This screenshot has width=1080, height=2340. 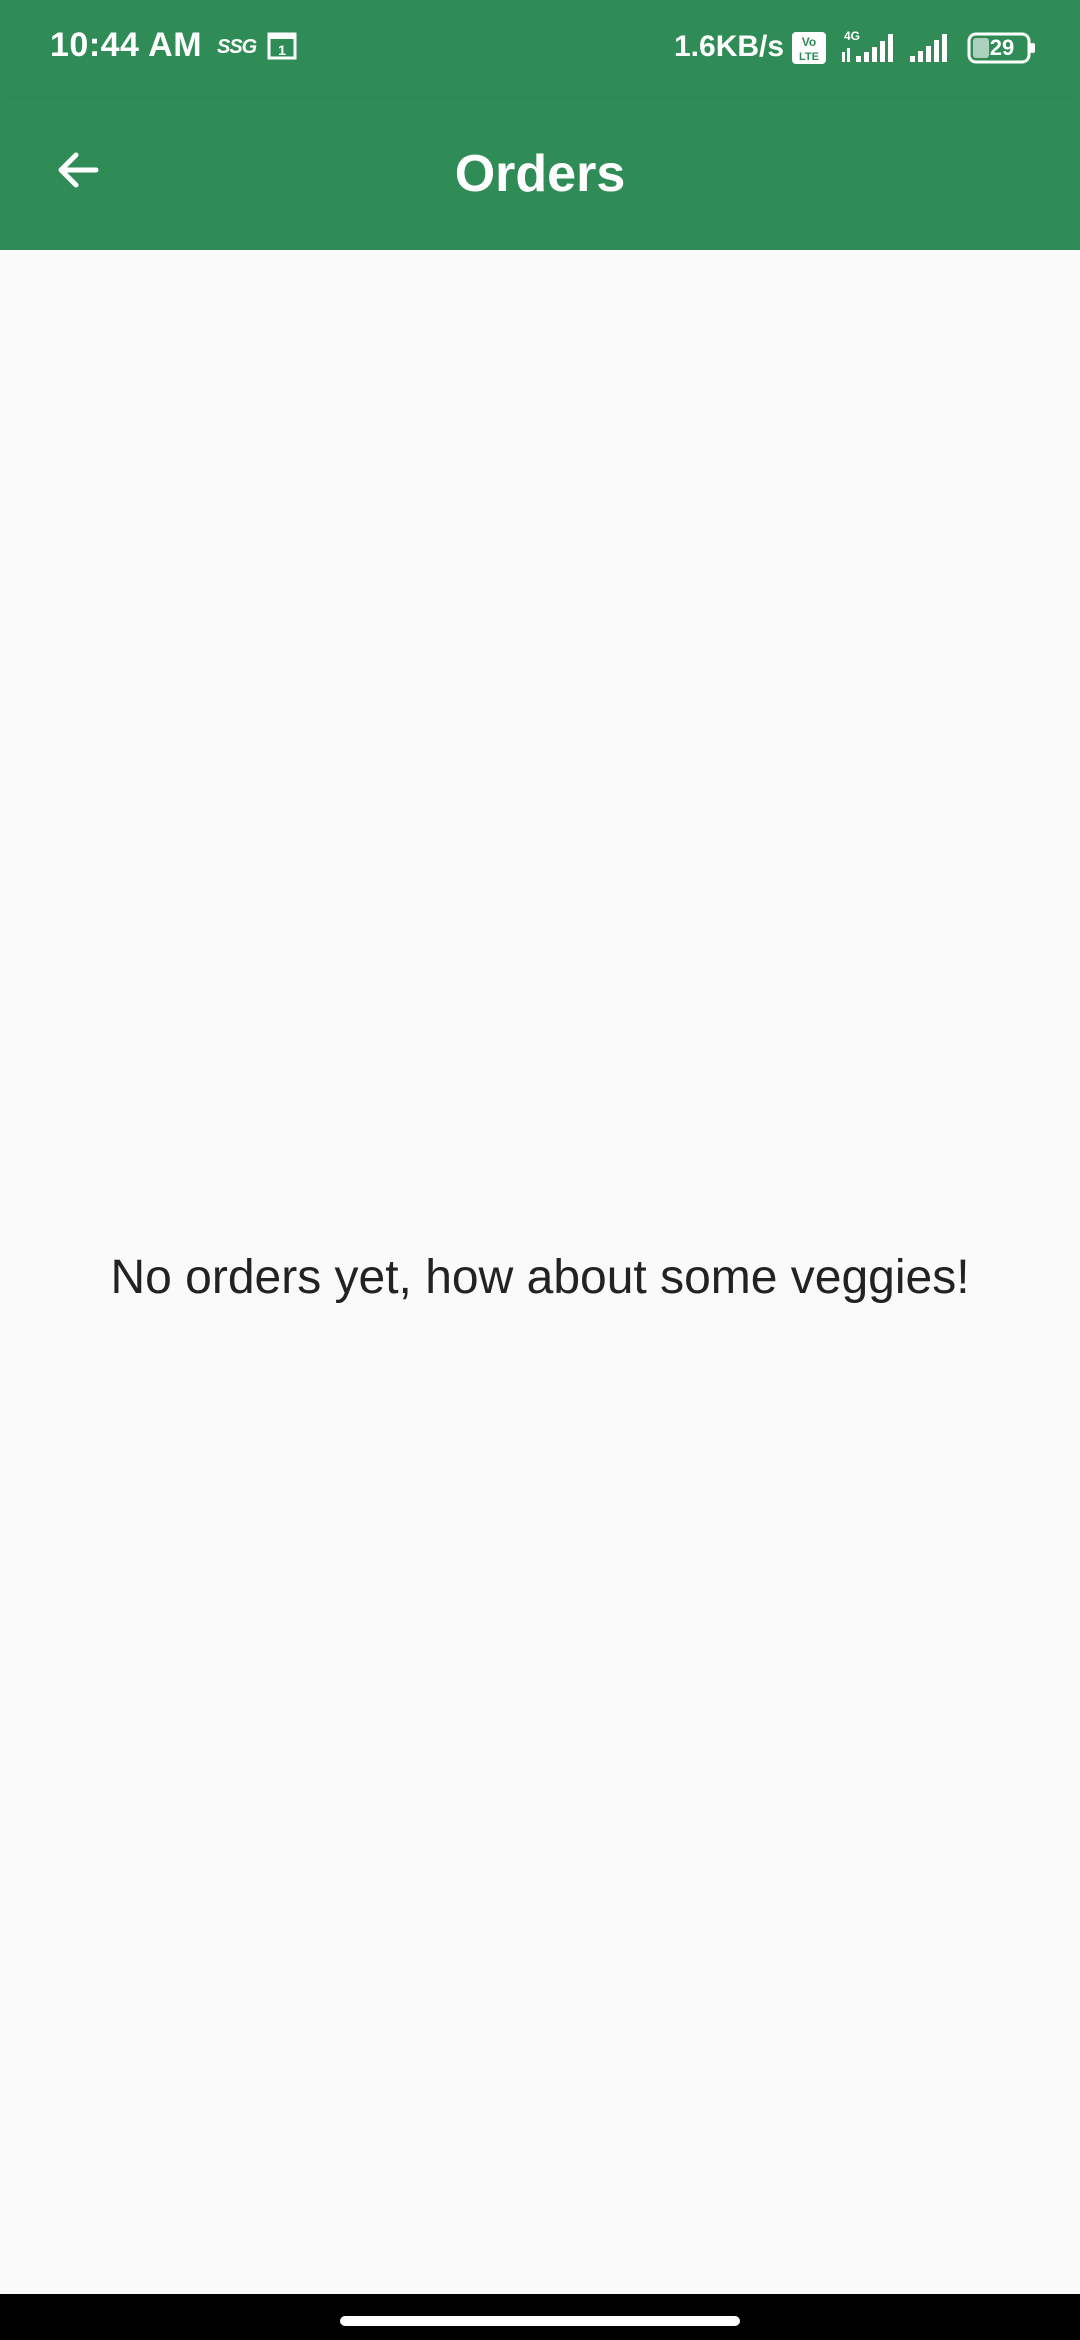 I want to click on svg-text: LTE, so click(x=809, y=57).